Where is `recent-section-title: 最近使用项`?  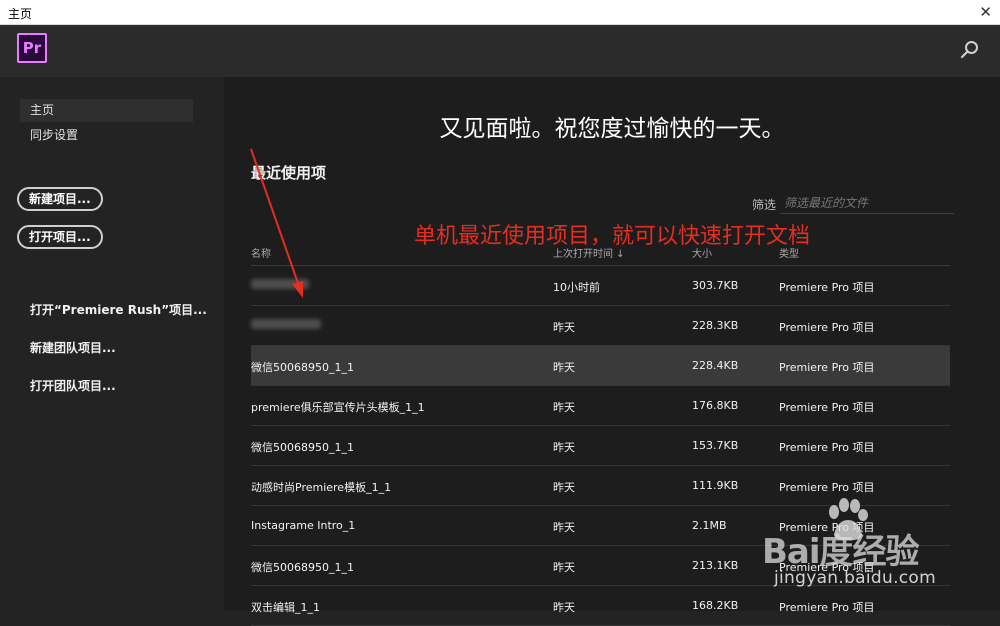 recent-section-title: 最近使用项 is located at coordinates (289, 173).